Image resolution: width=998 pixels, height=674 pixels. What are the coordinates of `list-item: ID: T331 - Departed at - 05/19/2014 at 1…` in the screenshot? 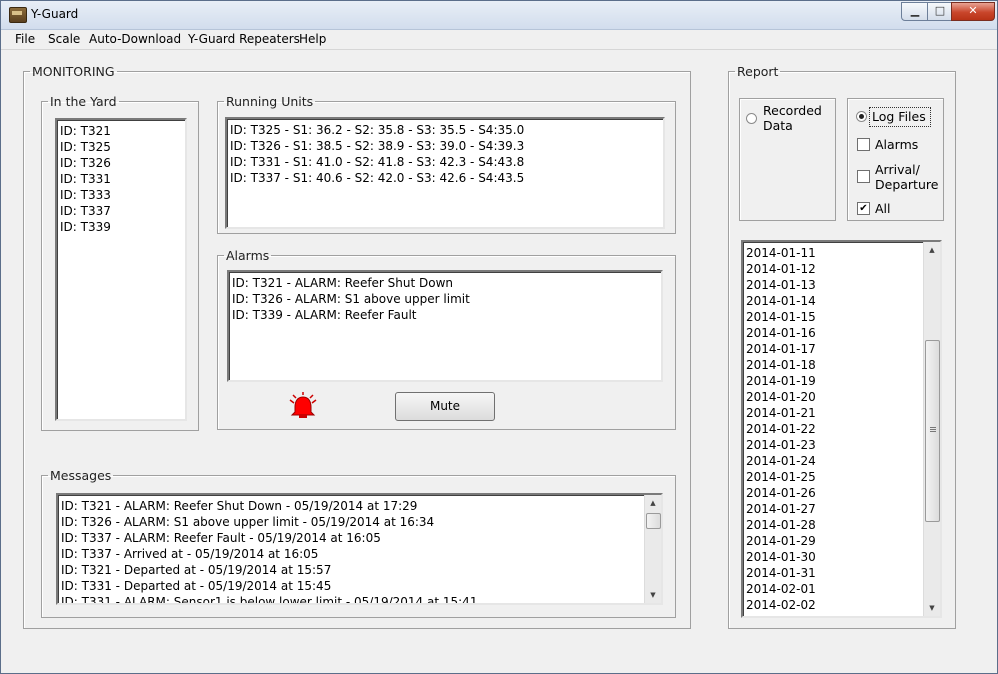 It's located at (350, 586).